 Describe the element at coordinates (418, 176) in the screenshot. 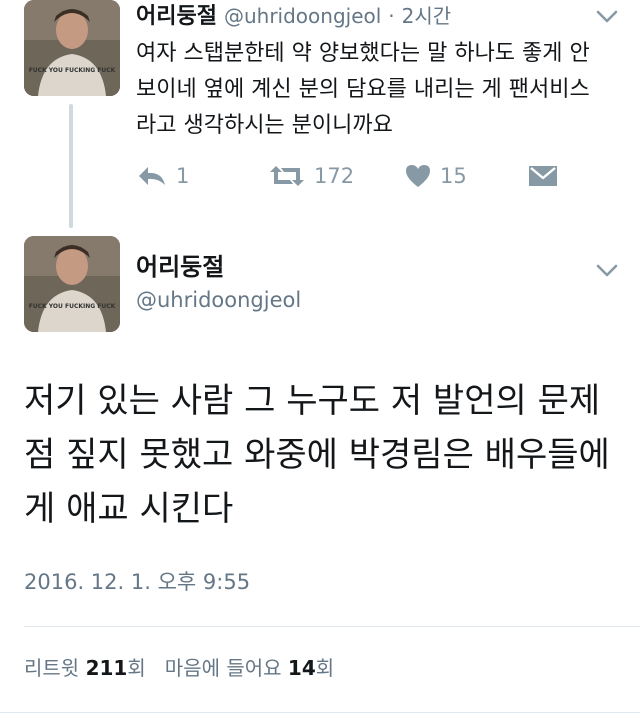

I see `heart-icon` at that location.